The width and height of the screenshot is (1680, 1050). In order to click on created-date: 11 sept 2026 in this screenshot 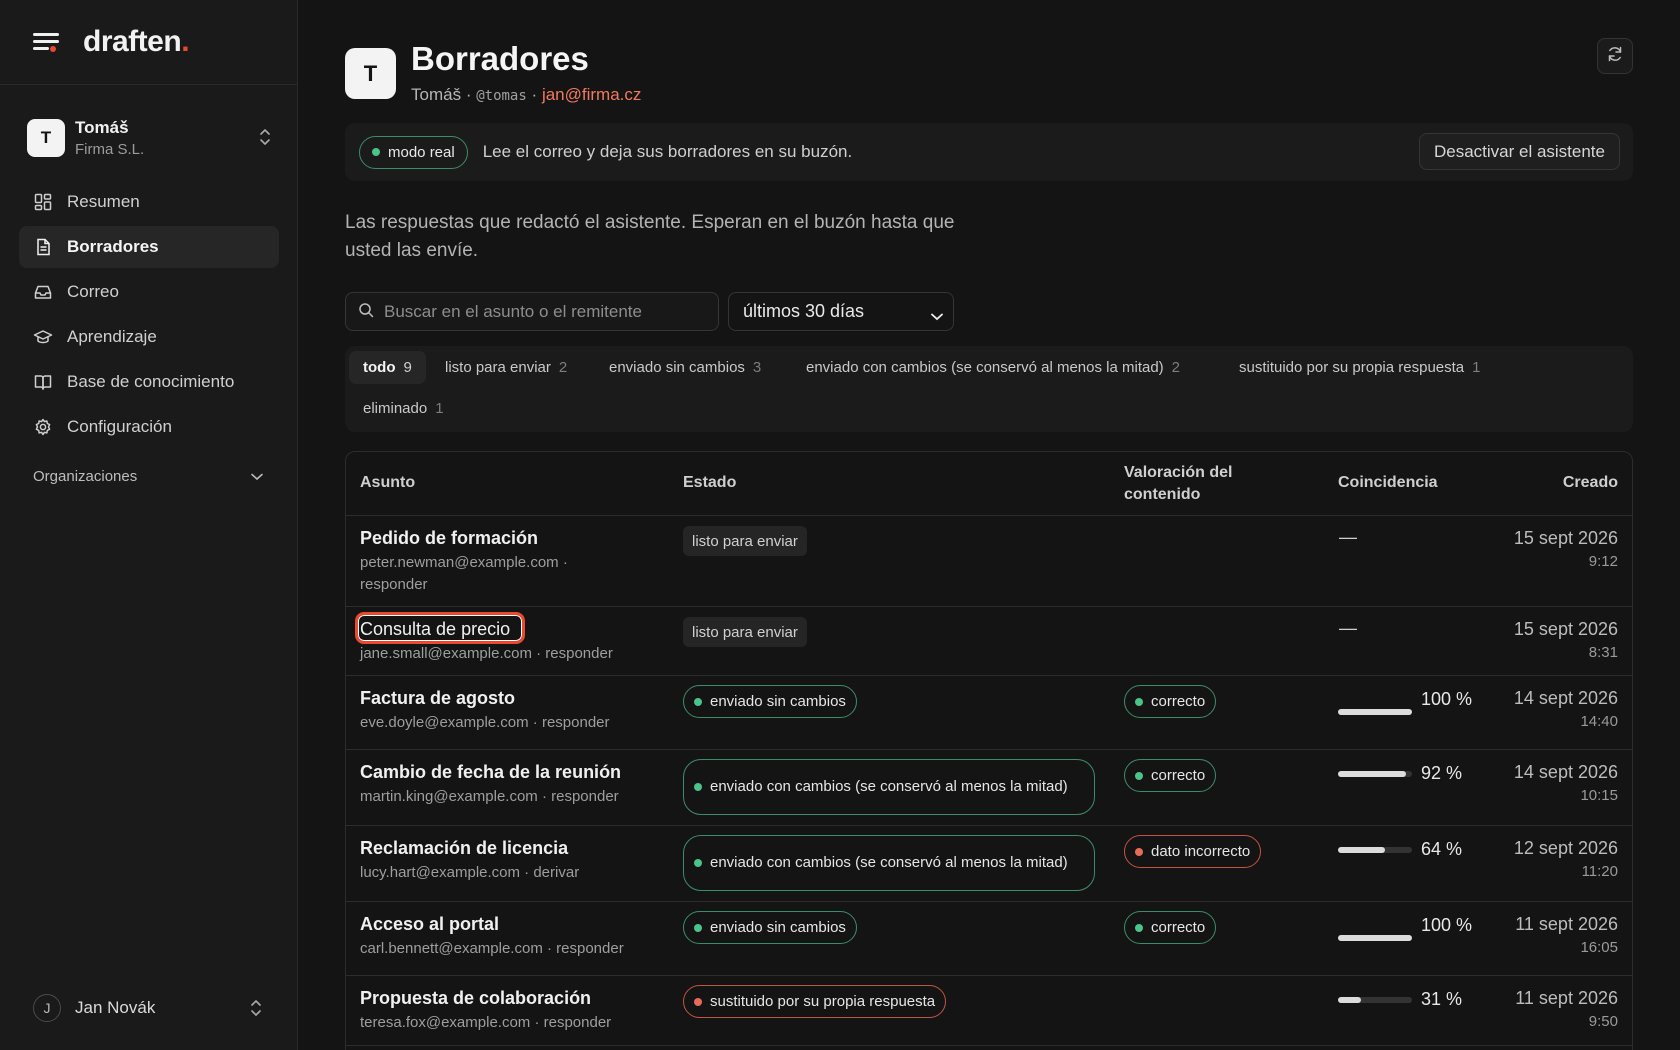, I will do `click(1566, 924)`.